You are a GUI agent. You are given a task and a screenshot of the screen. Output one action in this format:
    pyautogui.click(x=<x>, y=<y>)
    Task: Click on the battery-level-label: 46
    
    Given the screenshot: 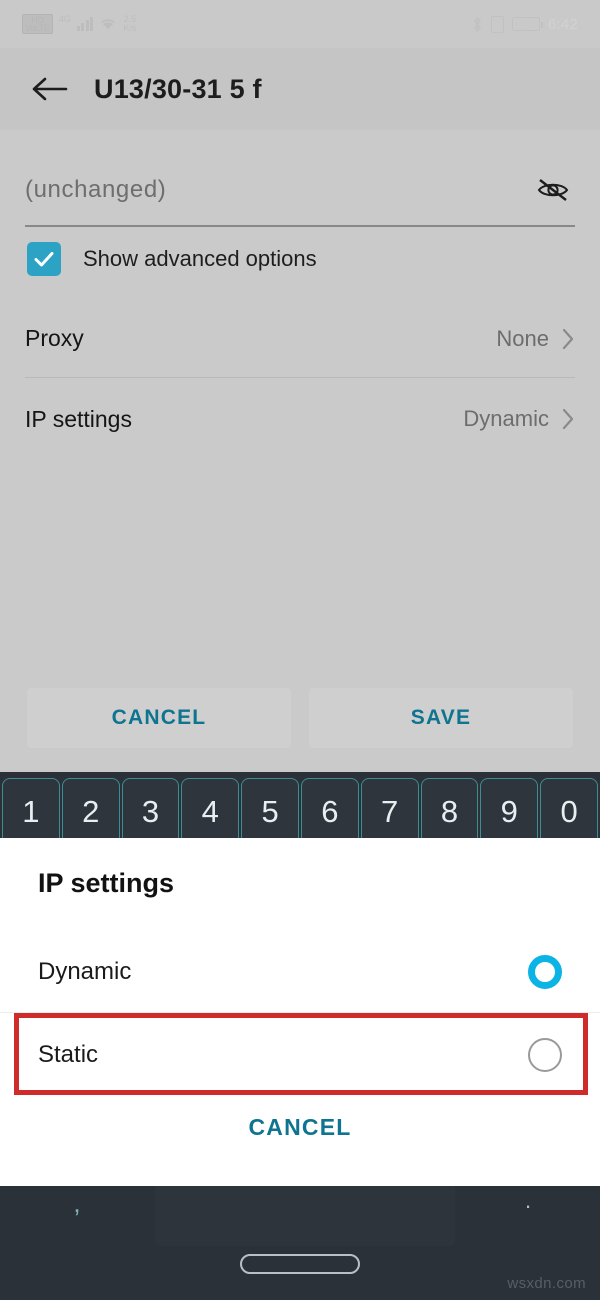 What is the action you would take?
    pyautogui.click(x=526, y=24)
    